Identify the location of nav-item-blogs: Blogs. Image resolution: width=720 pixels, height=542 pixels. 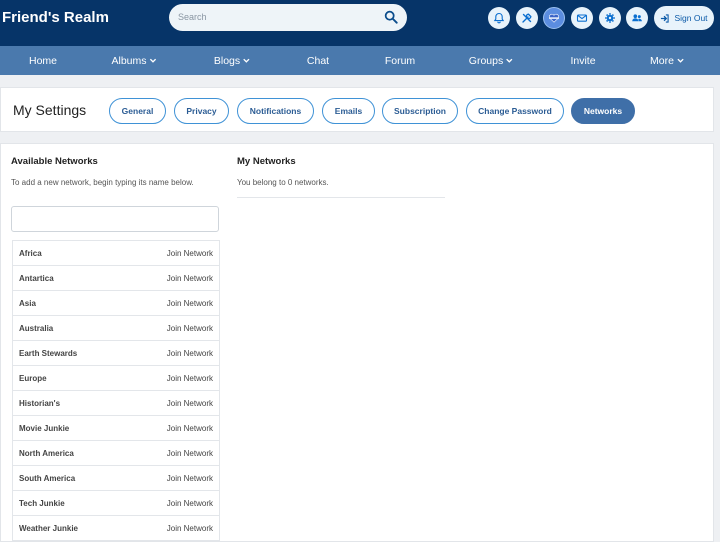
(232, 60).